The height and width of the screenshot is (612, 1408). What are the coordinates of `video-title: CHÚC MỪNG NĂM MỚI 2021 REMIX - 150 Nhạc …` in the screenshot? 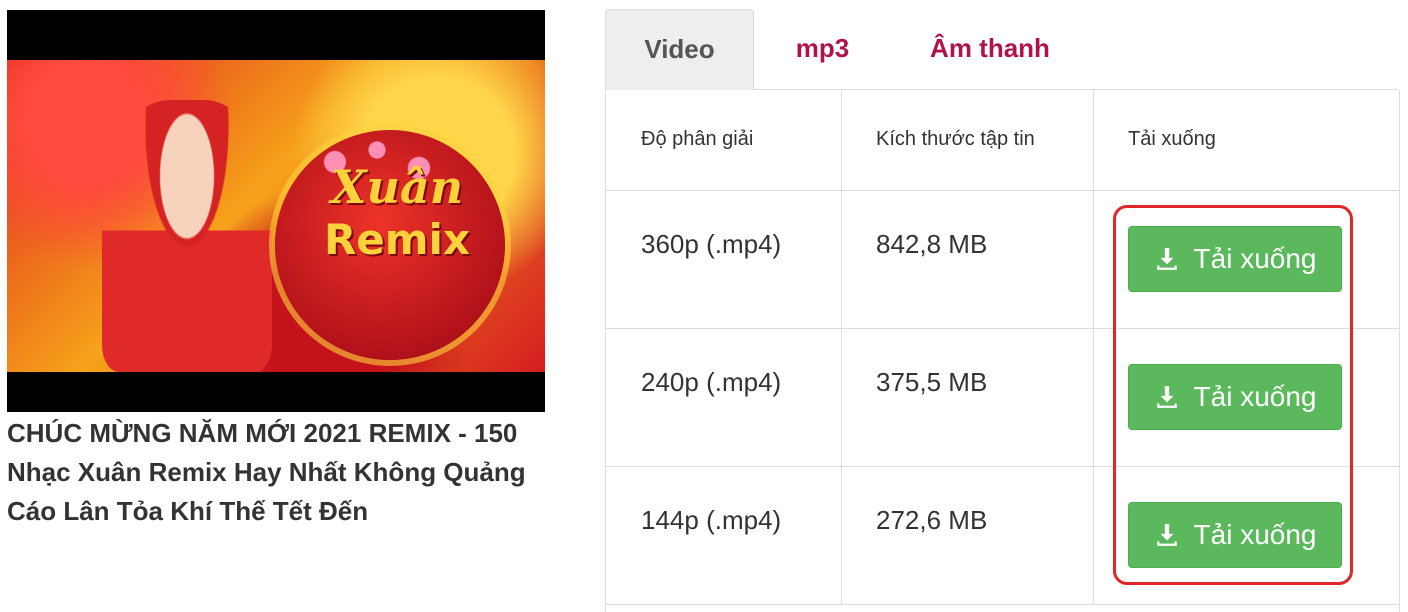 It's located at (266, 472).